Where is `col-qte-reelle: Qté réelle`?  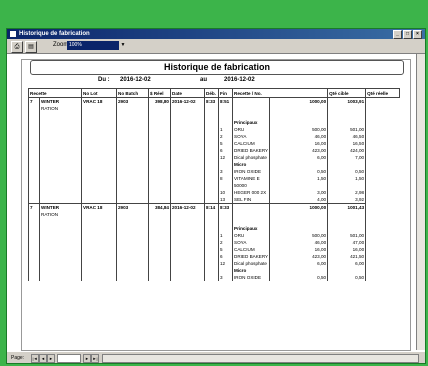
col-qte-reelle: Qté réelle is located at coordinates (383, 93).